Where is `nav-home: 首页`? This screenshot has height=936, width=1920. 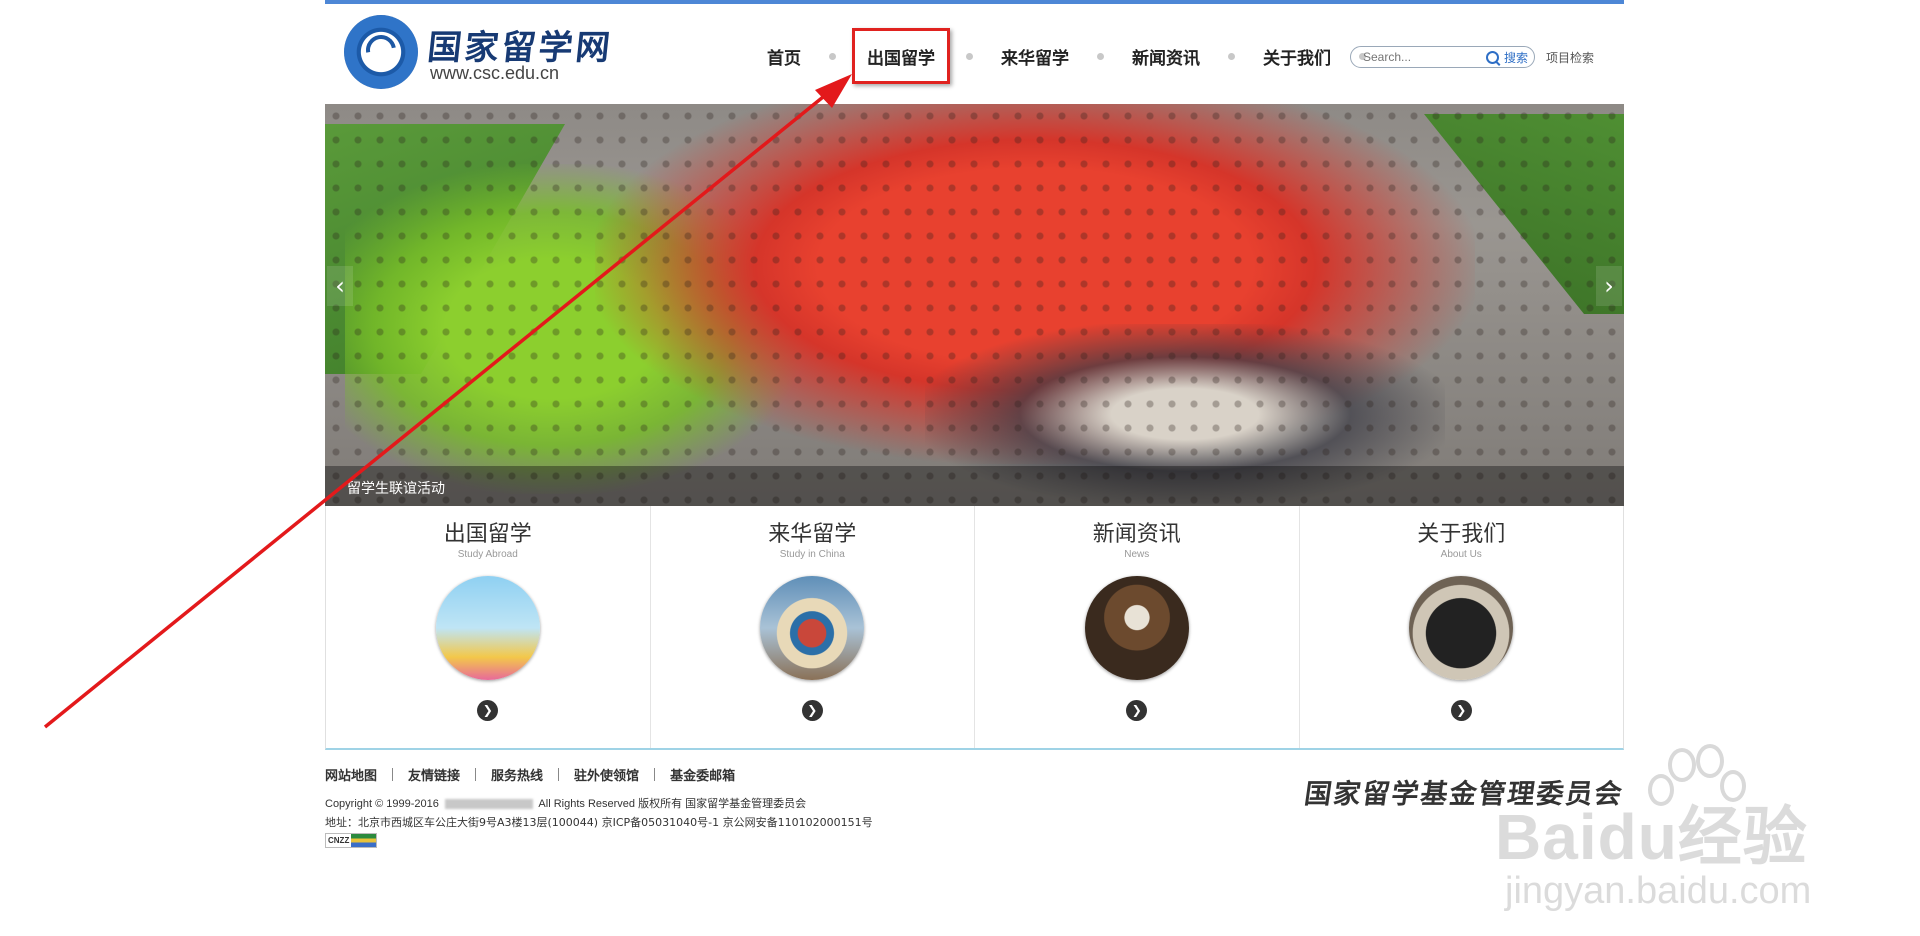 nav-home: 首页 is located at coordinates (784, 56).